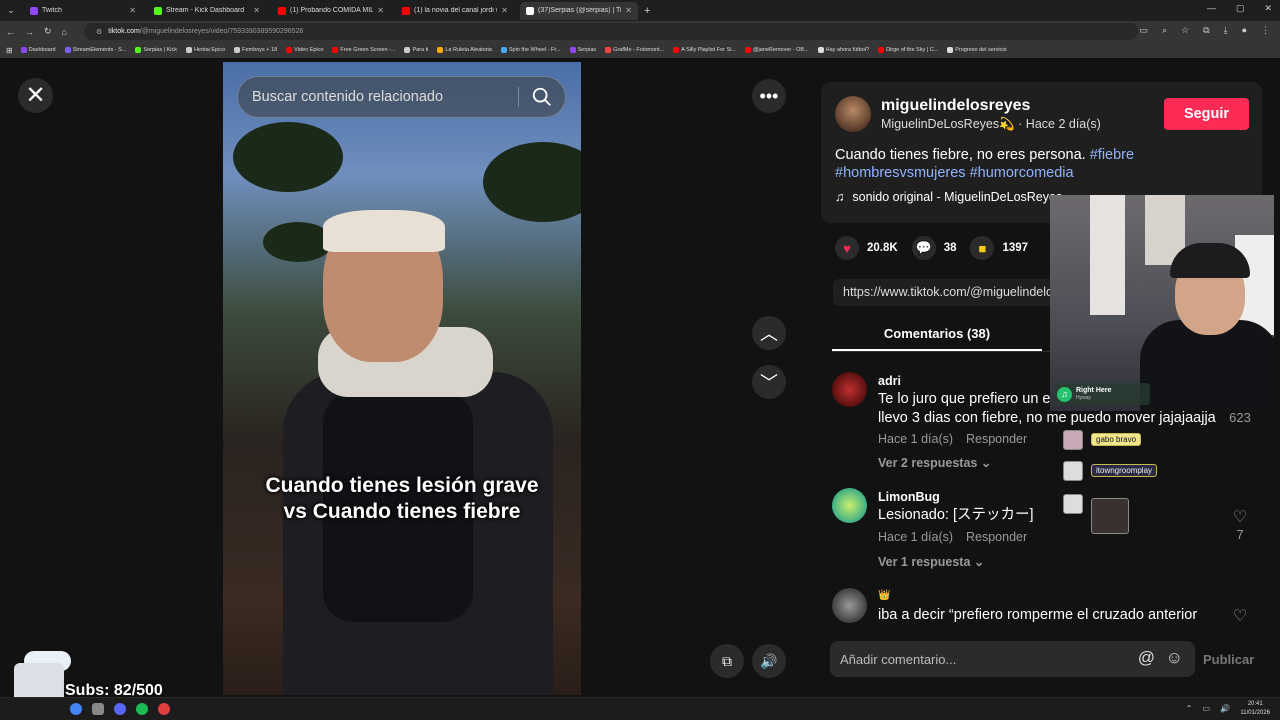 Image resolution: width=1280 pixels, height=720 pixels. What do you see at coordinates (255, 50) in the screenshot?
I see `bookmark-item: Femboys + 18` at bounding box center [255, 50].